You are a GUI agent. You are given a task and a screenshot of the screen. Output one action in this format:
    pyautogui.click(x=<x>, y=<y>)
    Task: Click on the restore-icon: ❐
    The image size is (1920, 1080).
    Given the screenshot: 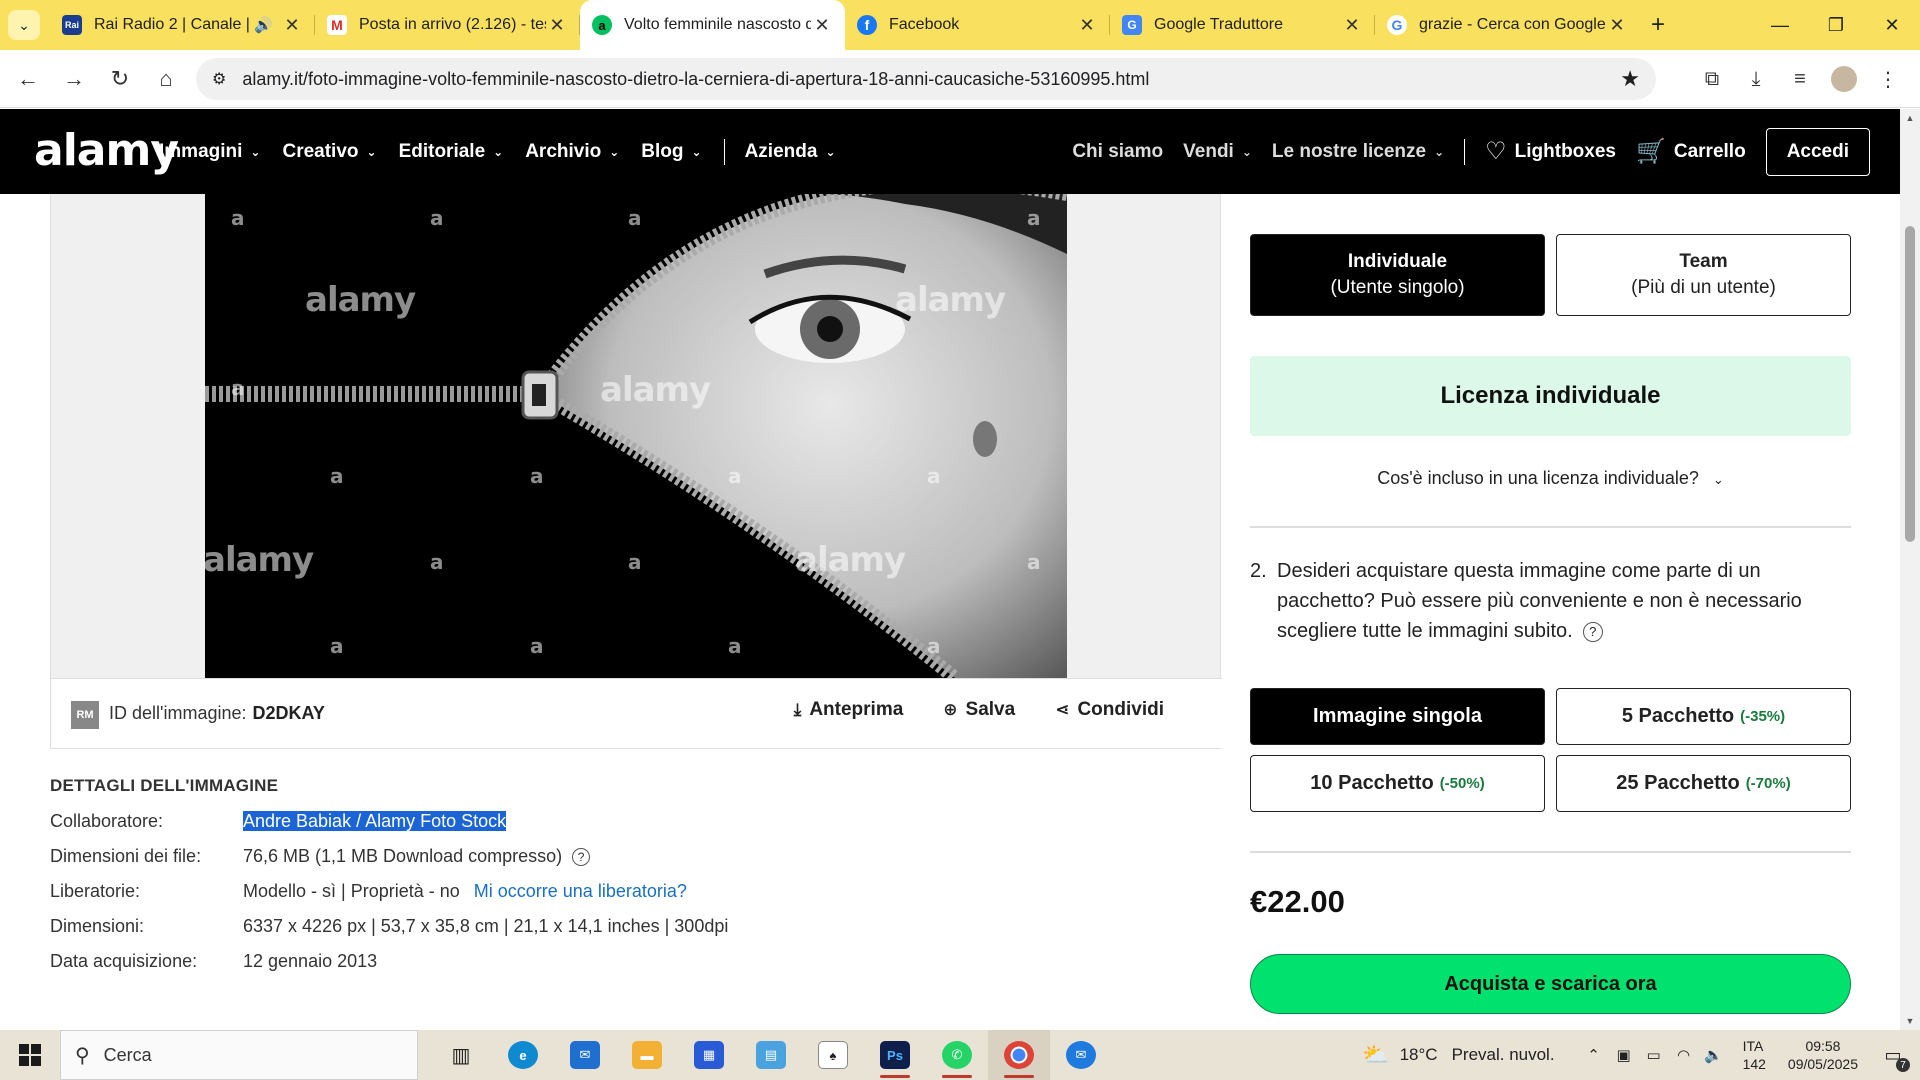 What is the action you would take?
    pyautogui.click(x=1836, y=25)
    